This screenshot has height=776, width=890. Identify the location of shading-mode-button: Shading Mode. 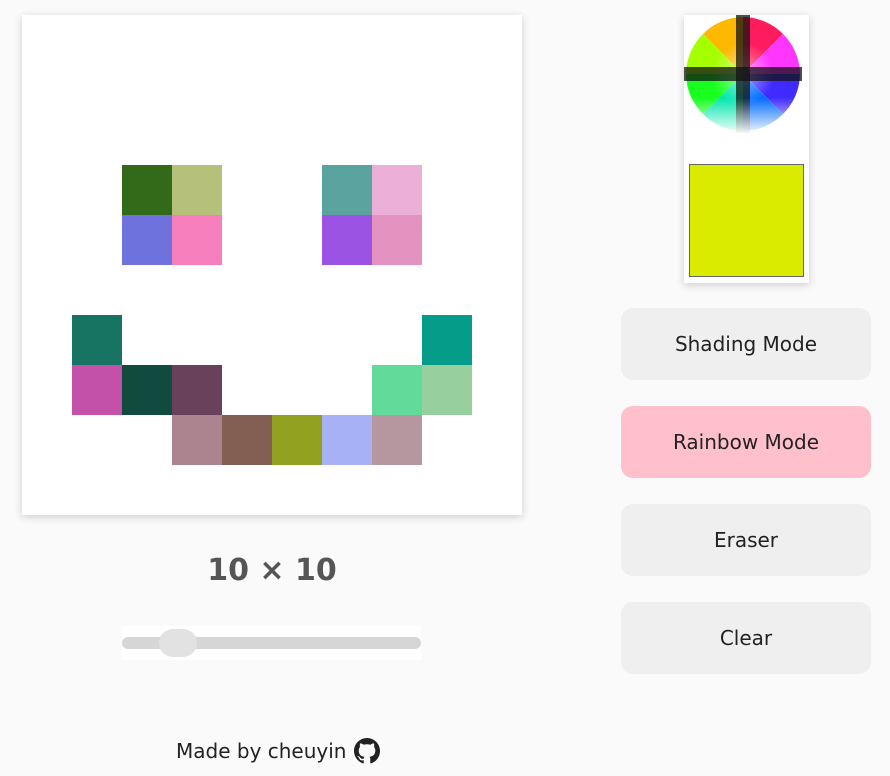
(746, 344).